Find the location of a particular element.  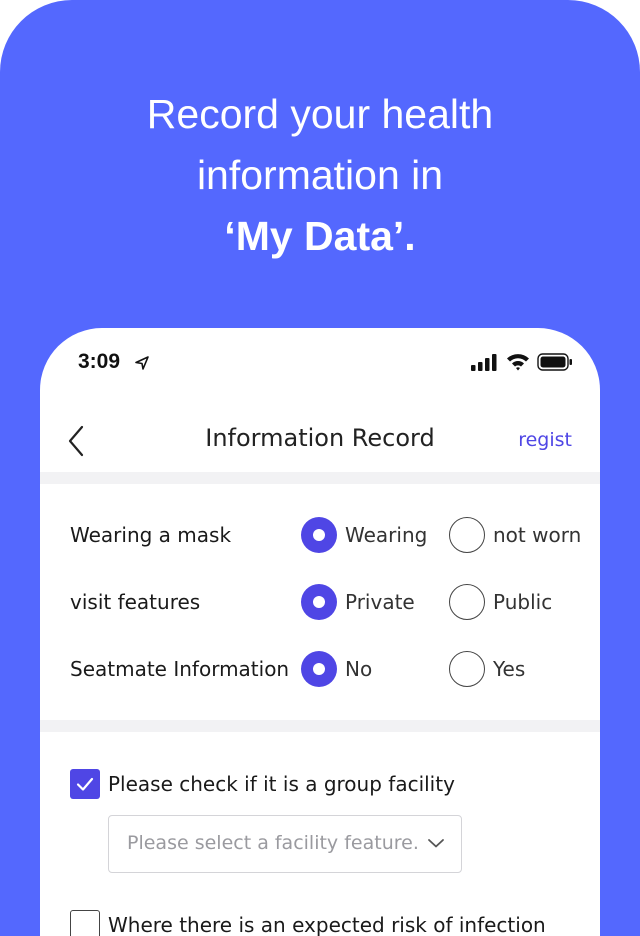

group-facility-label: Please check if it is a group facility is located at coordinates (281, 784).